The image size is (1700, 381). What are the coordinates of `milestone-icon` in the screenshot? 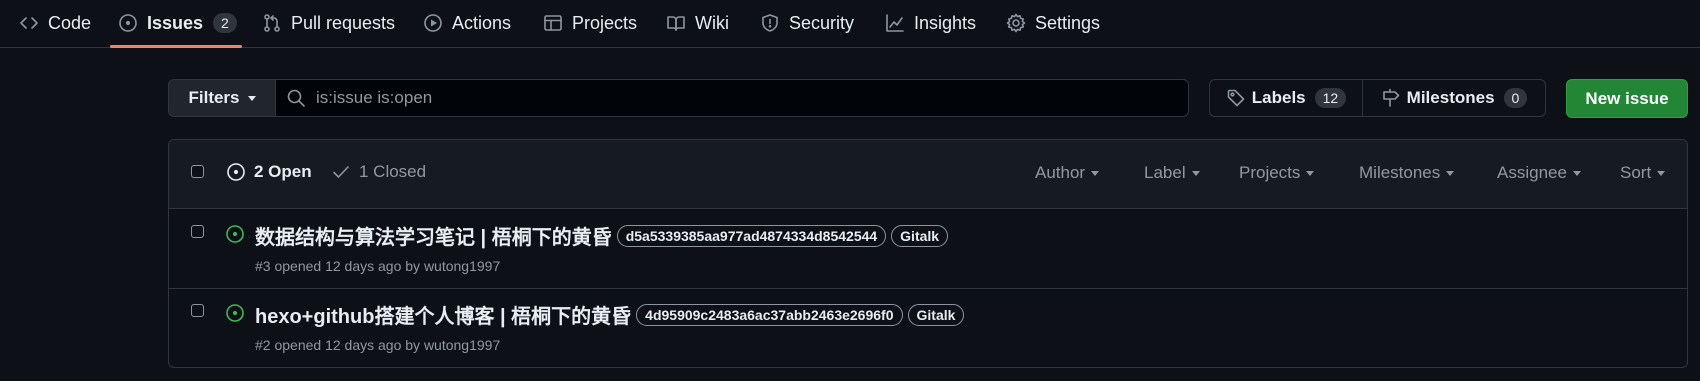 It's located at (1390, 97).